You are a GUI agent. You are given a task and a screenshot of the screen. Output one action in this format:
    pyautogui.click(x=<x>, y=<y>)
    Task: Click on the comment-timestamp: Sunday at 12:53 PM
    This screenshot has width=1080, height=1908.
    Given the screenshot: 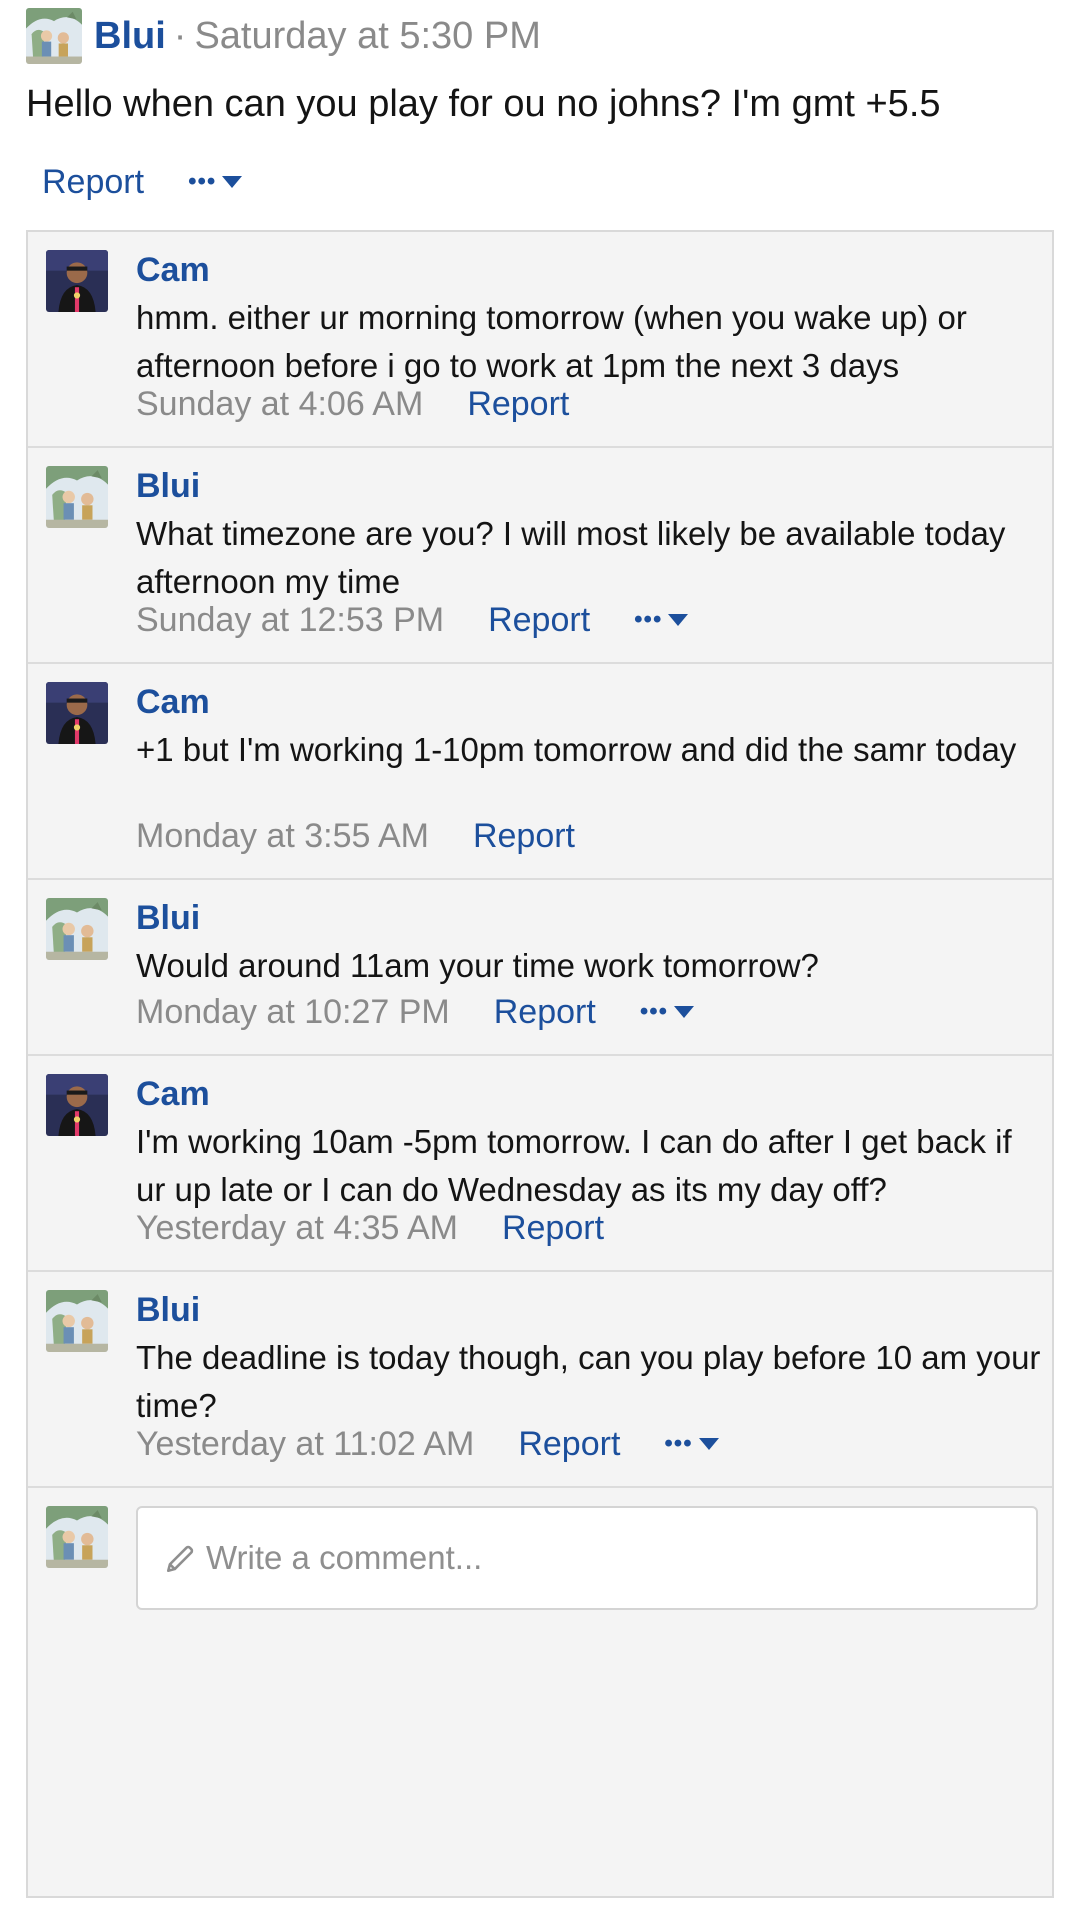 What is the action you would take?
    pyautogui.click(x=290, y=620)
    